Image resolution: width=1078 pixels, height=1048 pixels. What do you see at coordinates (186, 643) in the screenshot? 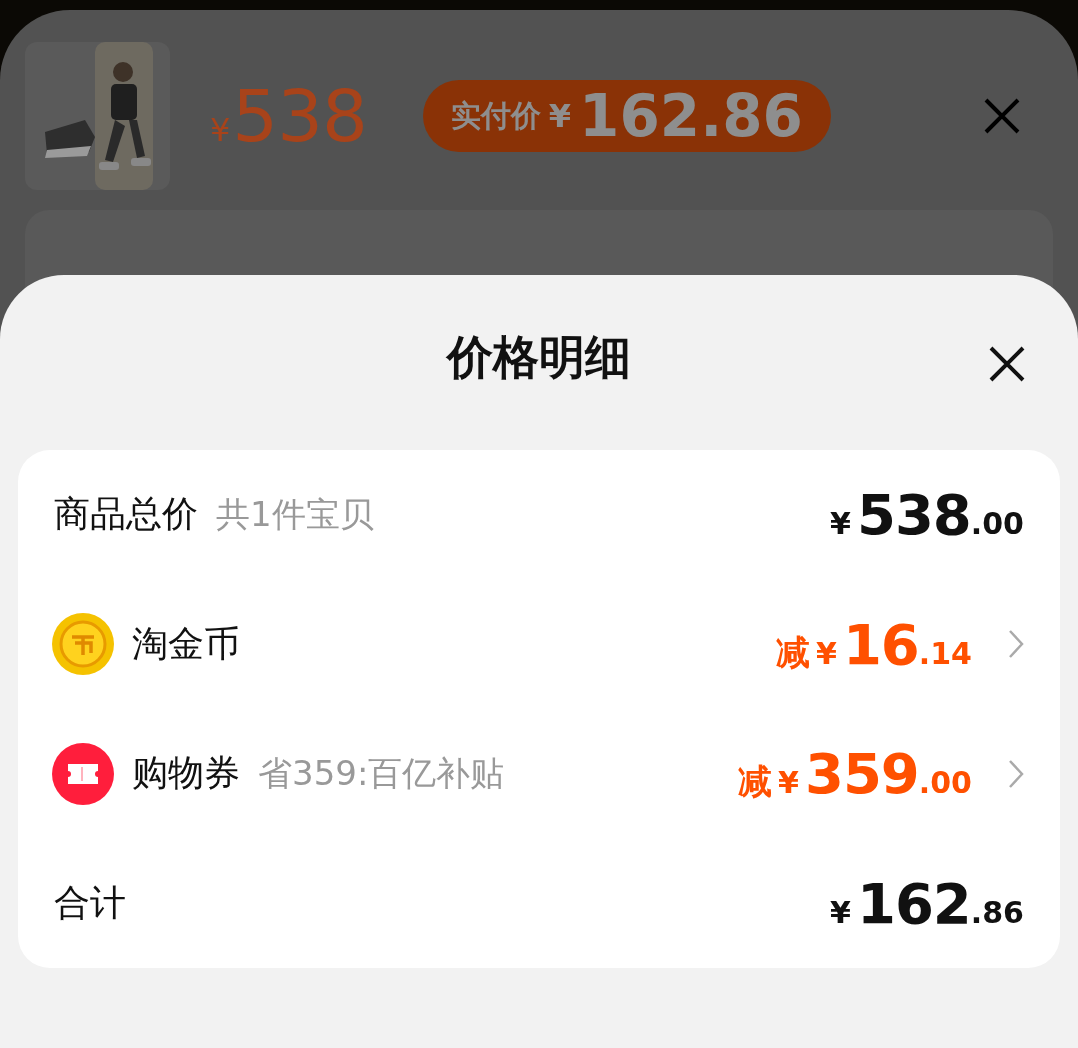
I see `row-label: 淘金币` at bounding box center [186, 643].